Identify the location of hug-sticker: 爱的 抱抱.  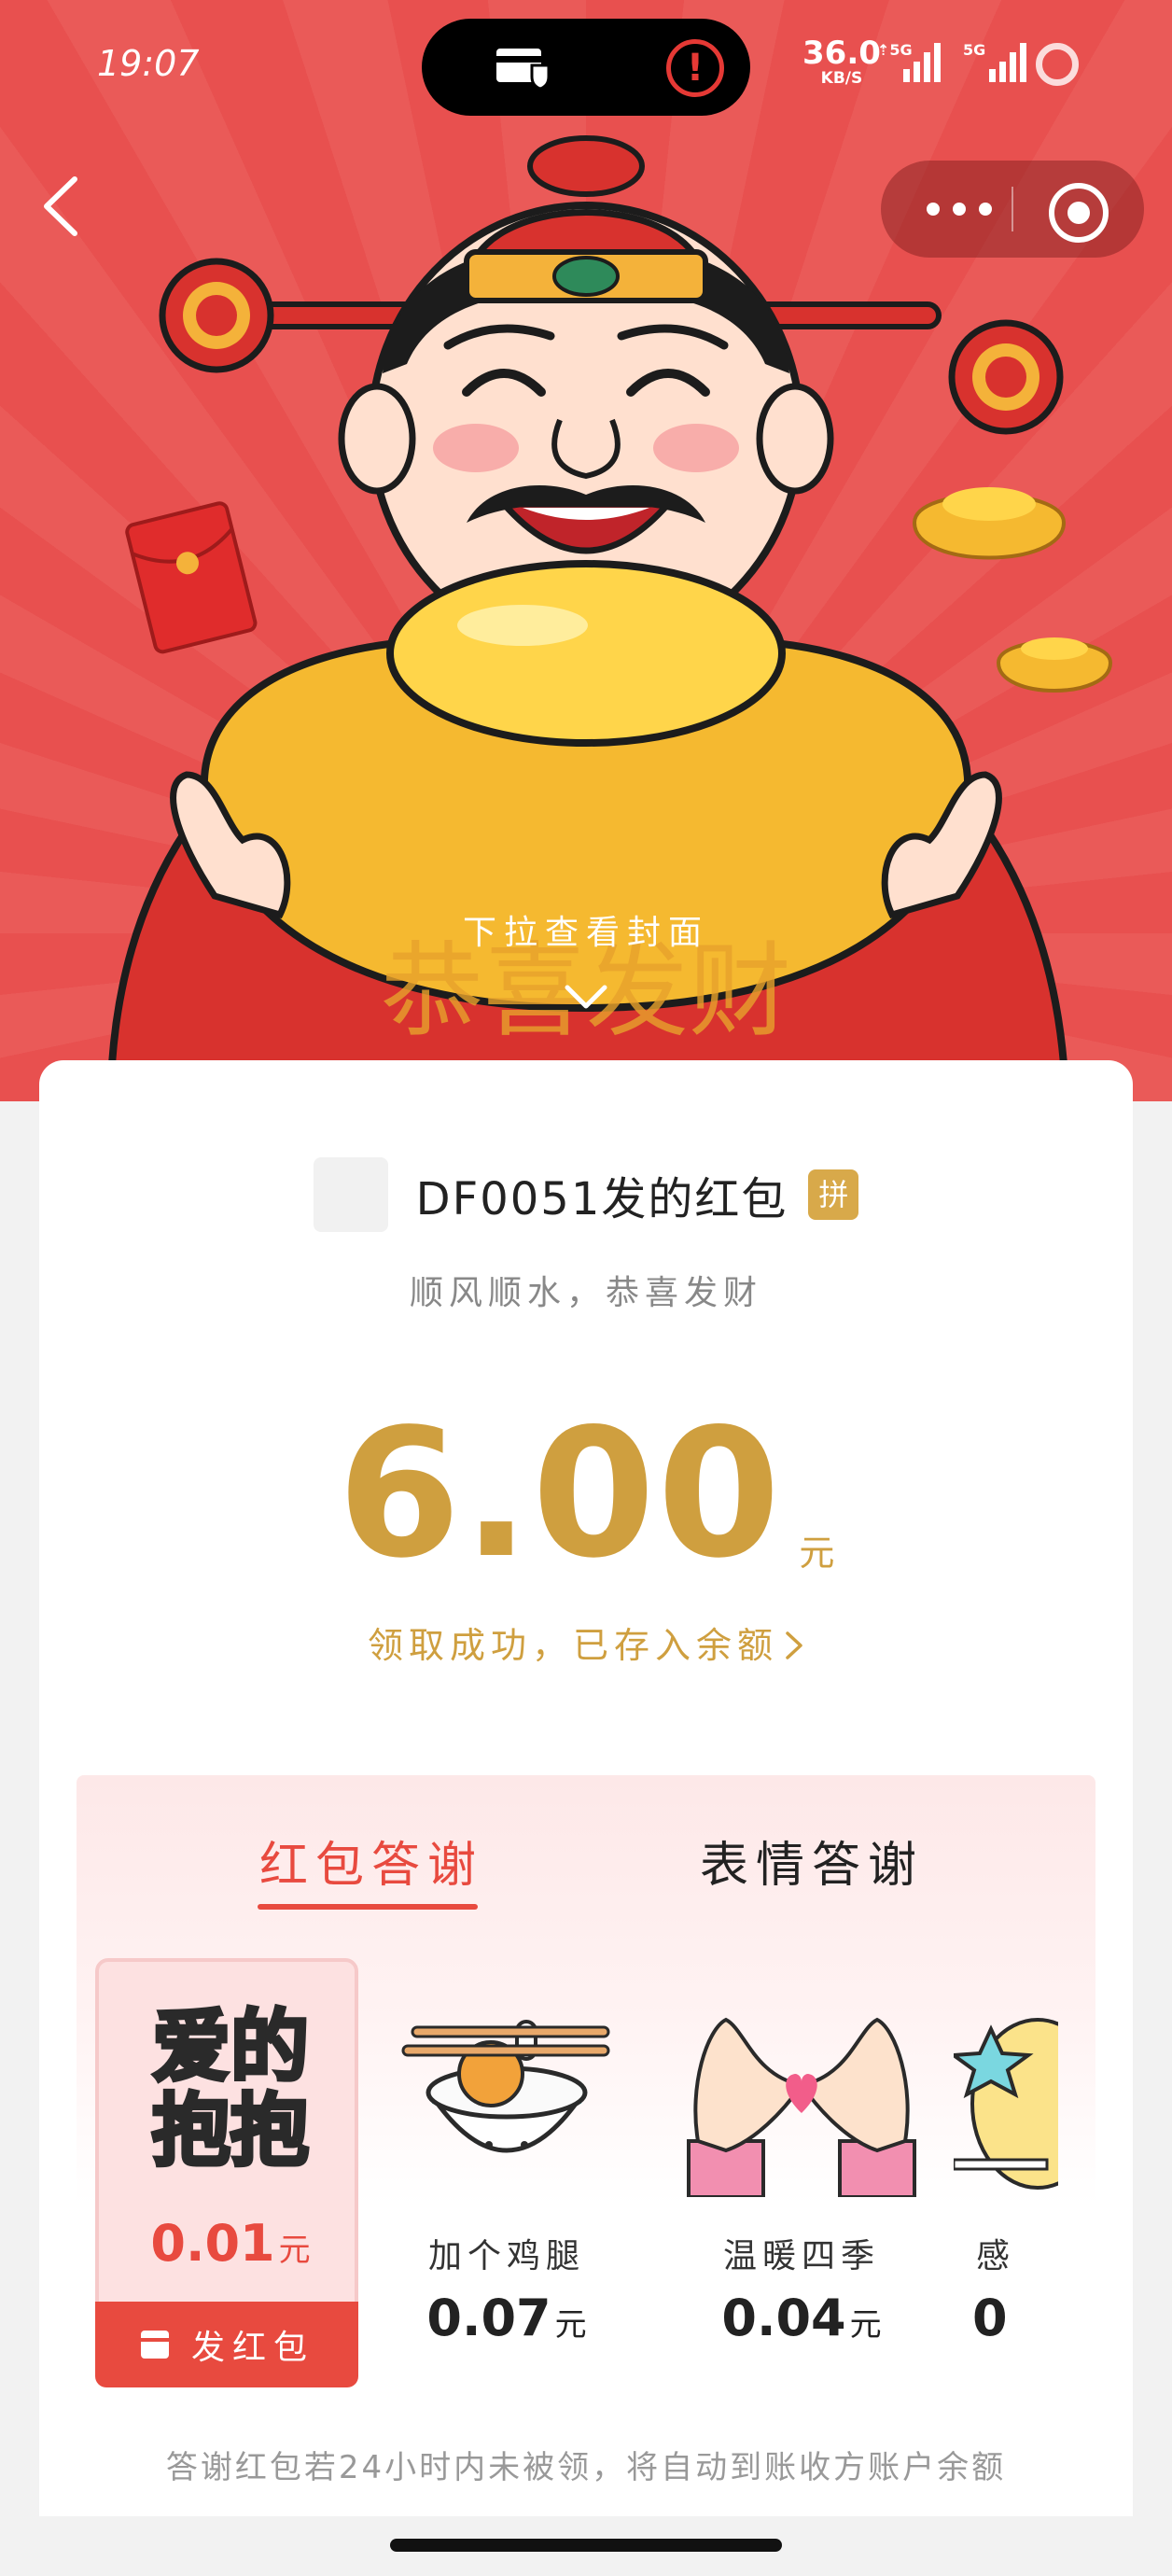
(230, 2088).